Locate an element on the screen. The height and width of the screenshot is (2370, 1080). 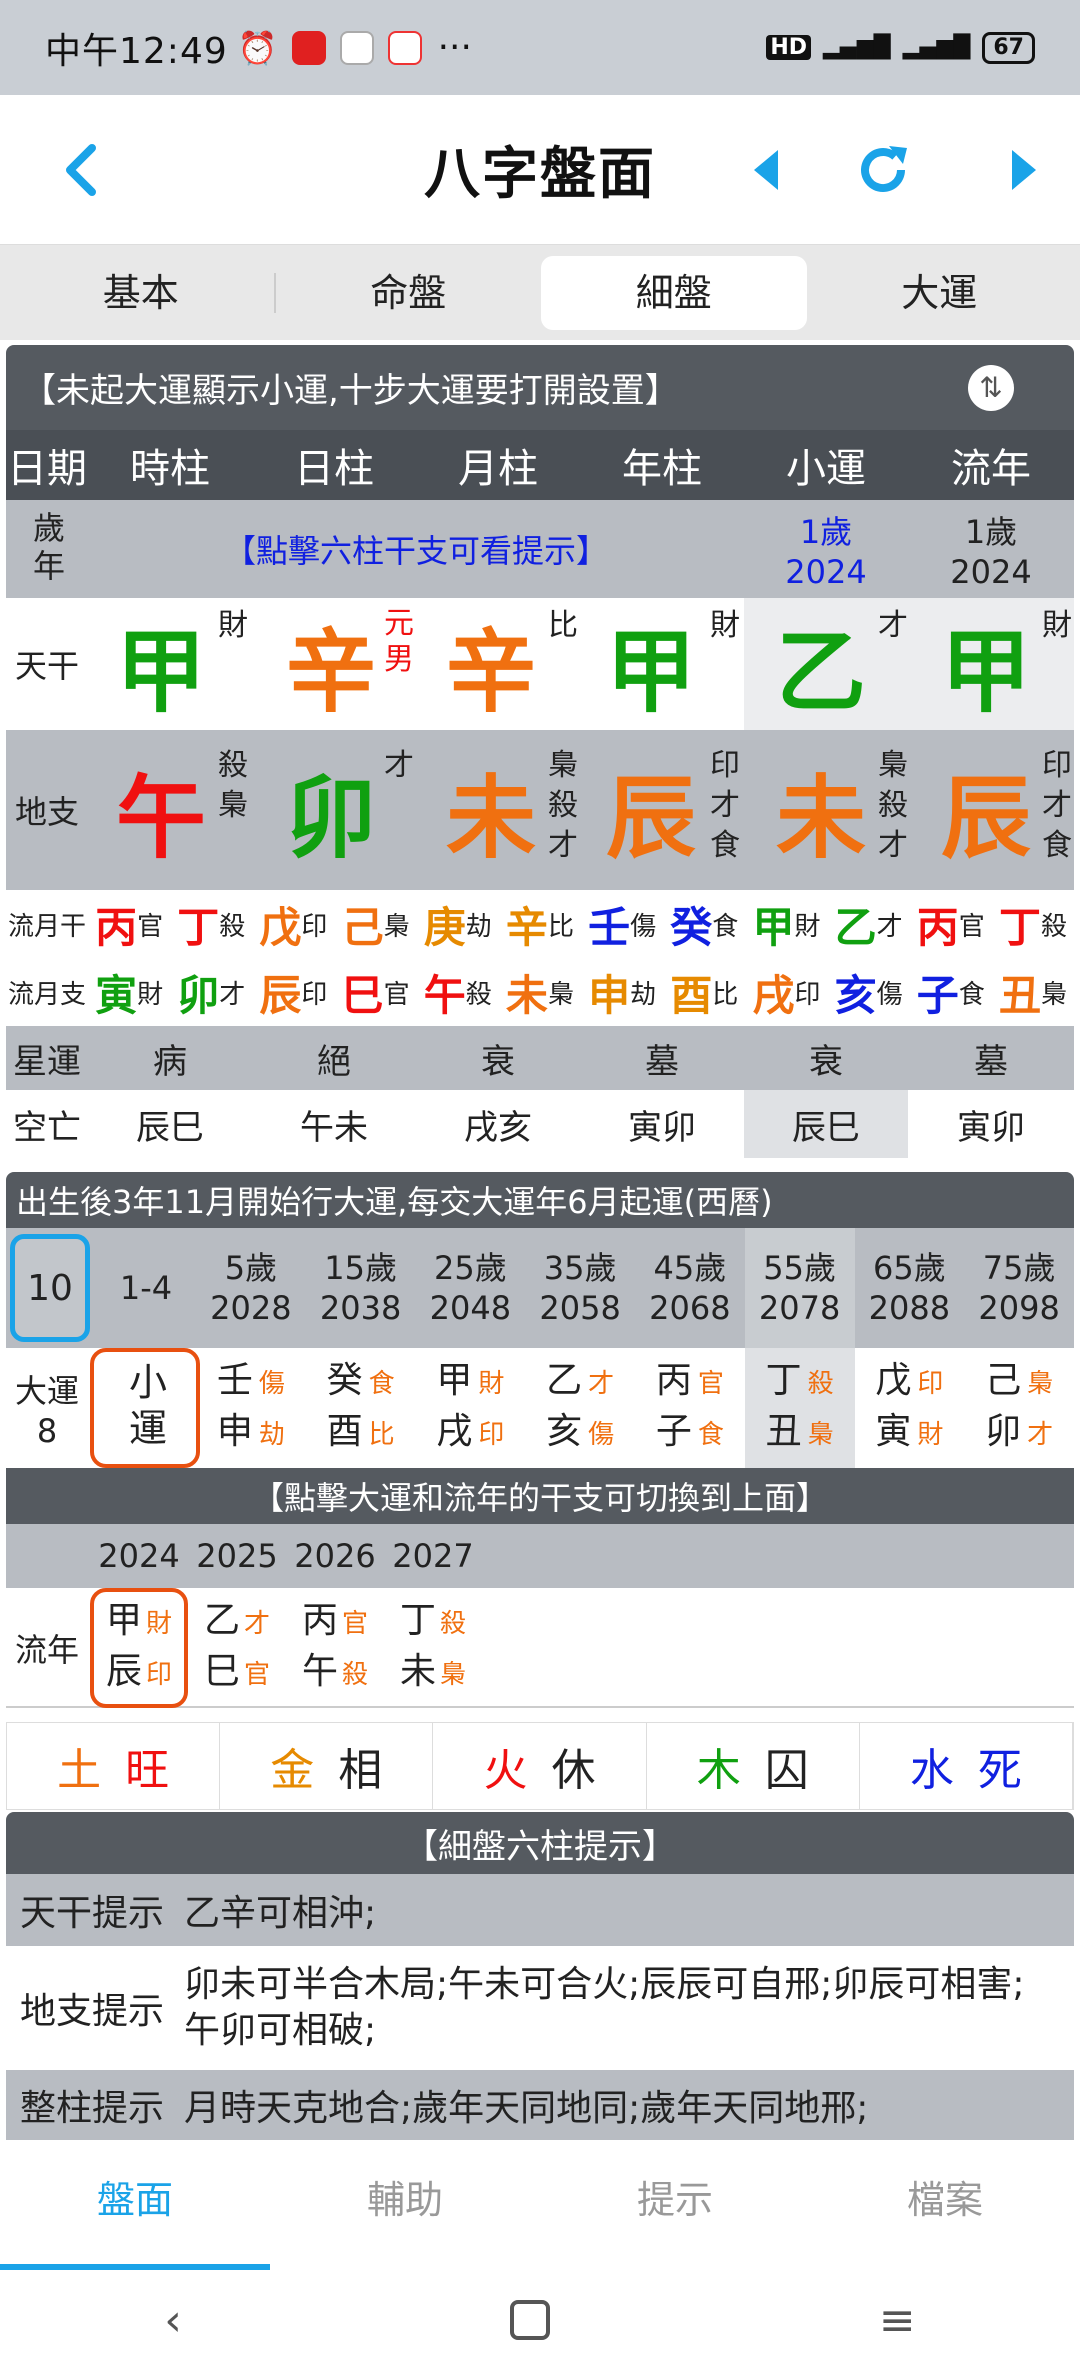
month-pillar: 丑梟 is located at coordinates (1033, 992).